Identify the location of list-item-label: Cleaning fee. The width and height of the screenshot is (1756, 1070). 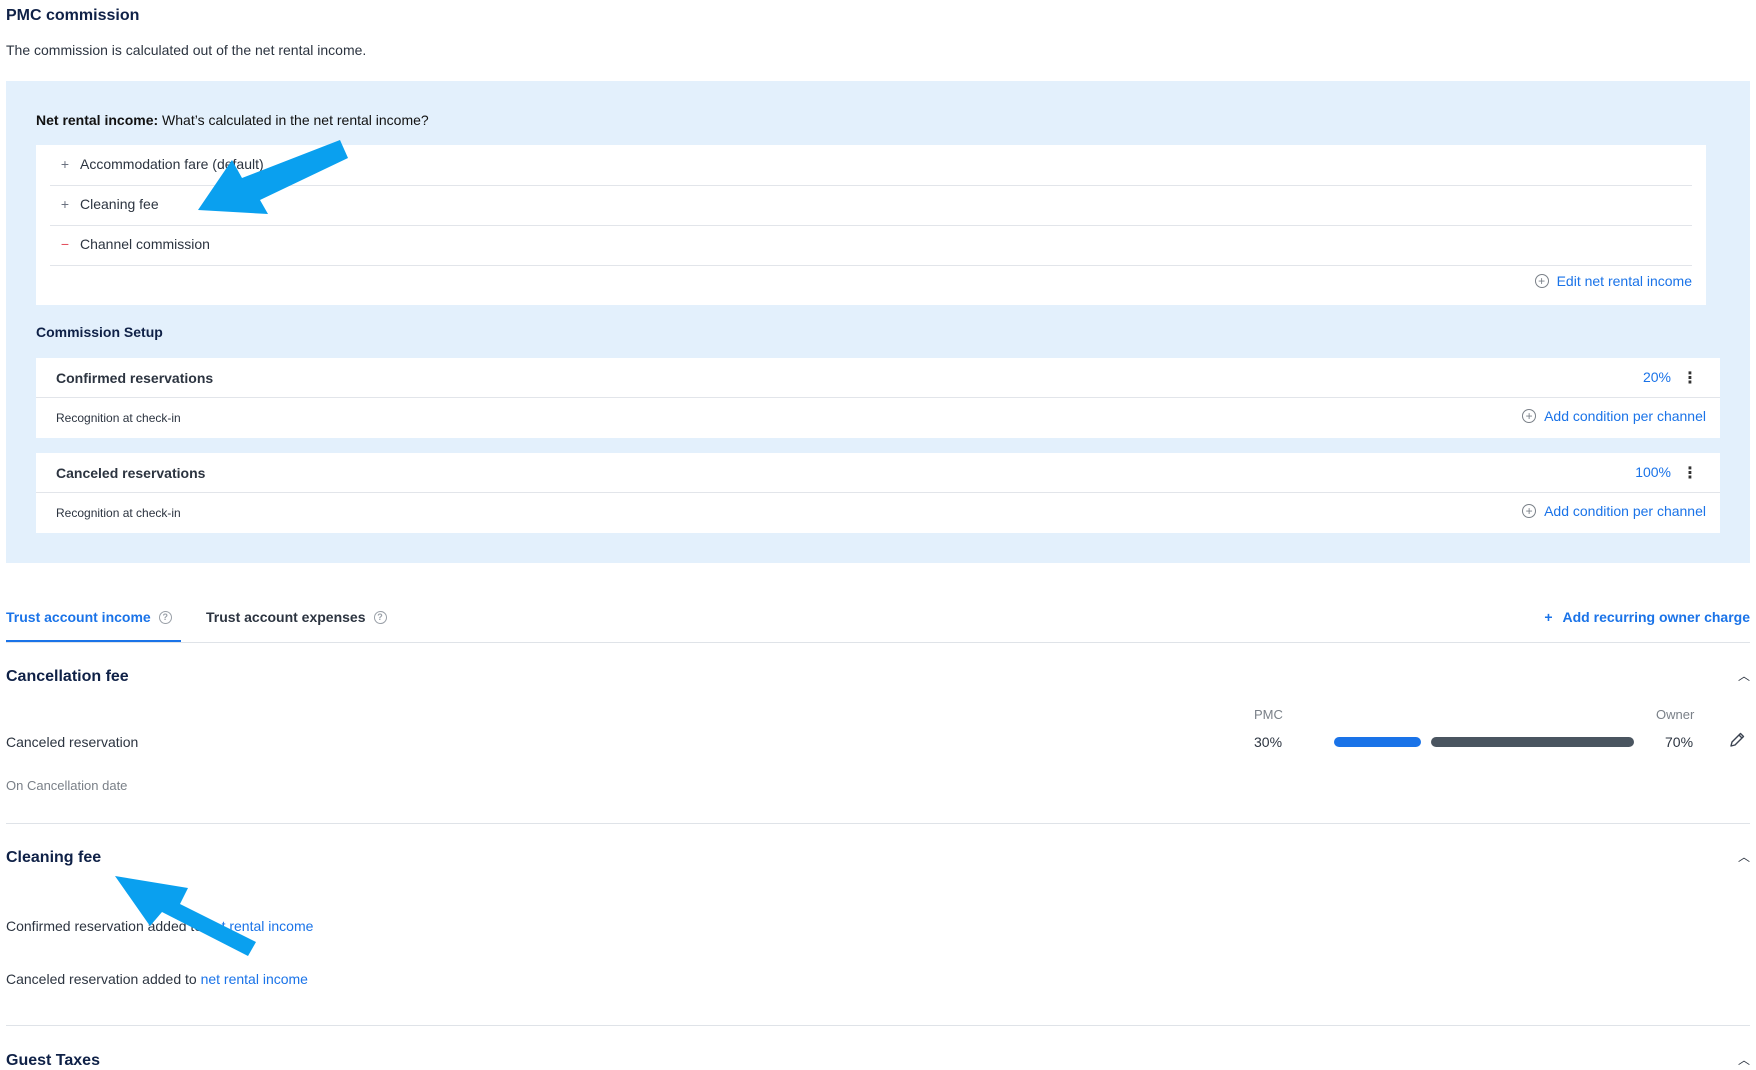
(119, 204).